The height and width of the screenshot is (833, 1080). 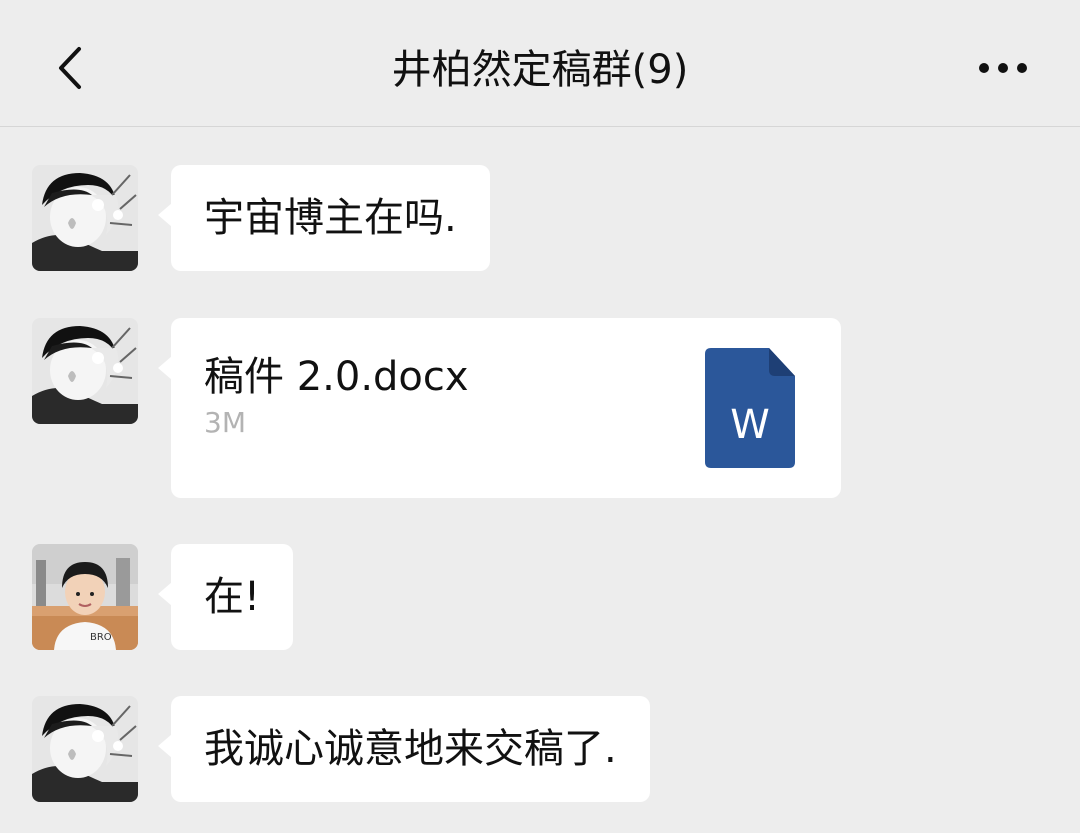 I want to click on more-dots-icon, so click(x=1003, y=68).